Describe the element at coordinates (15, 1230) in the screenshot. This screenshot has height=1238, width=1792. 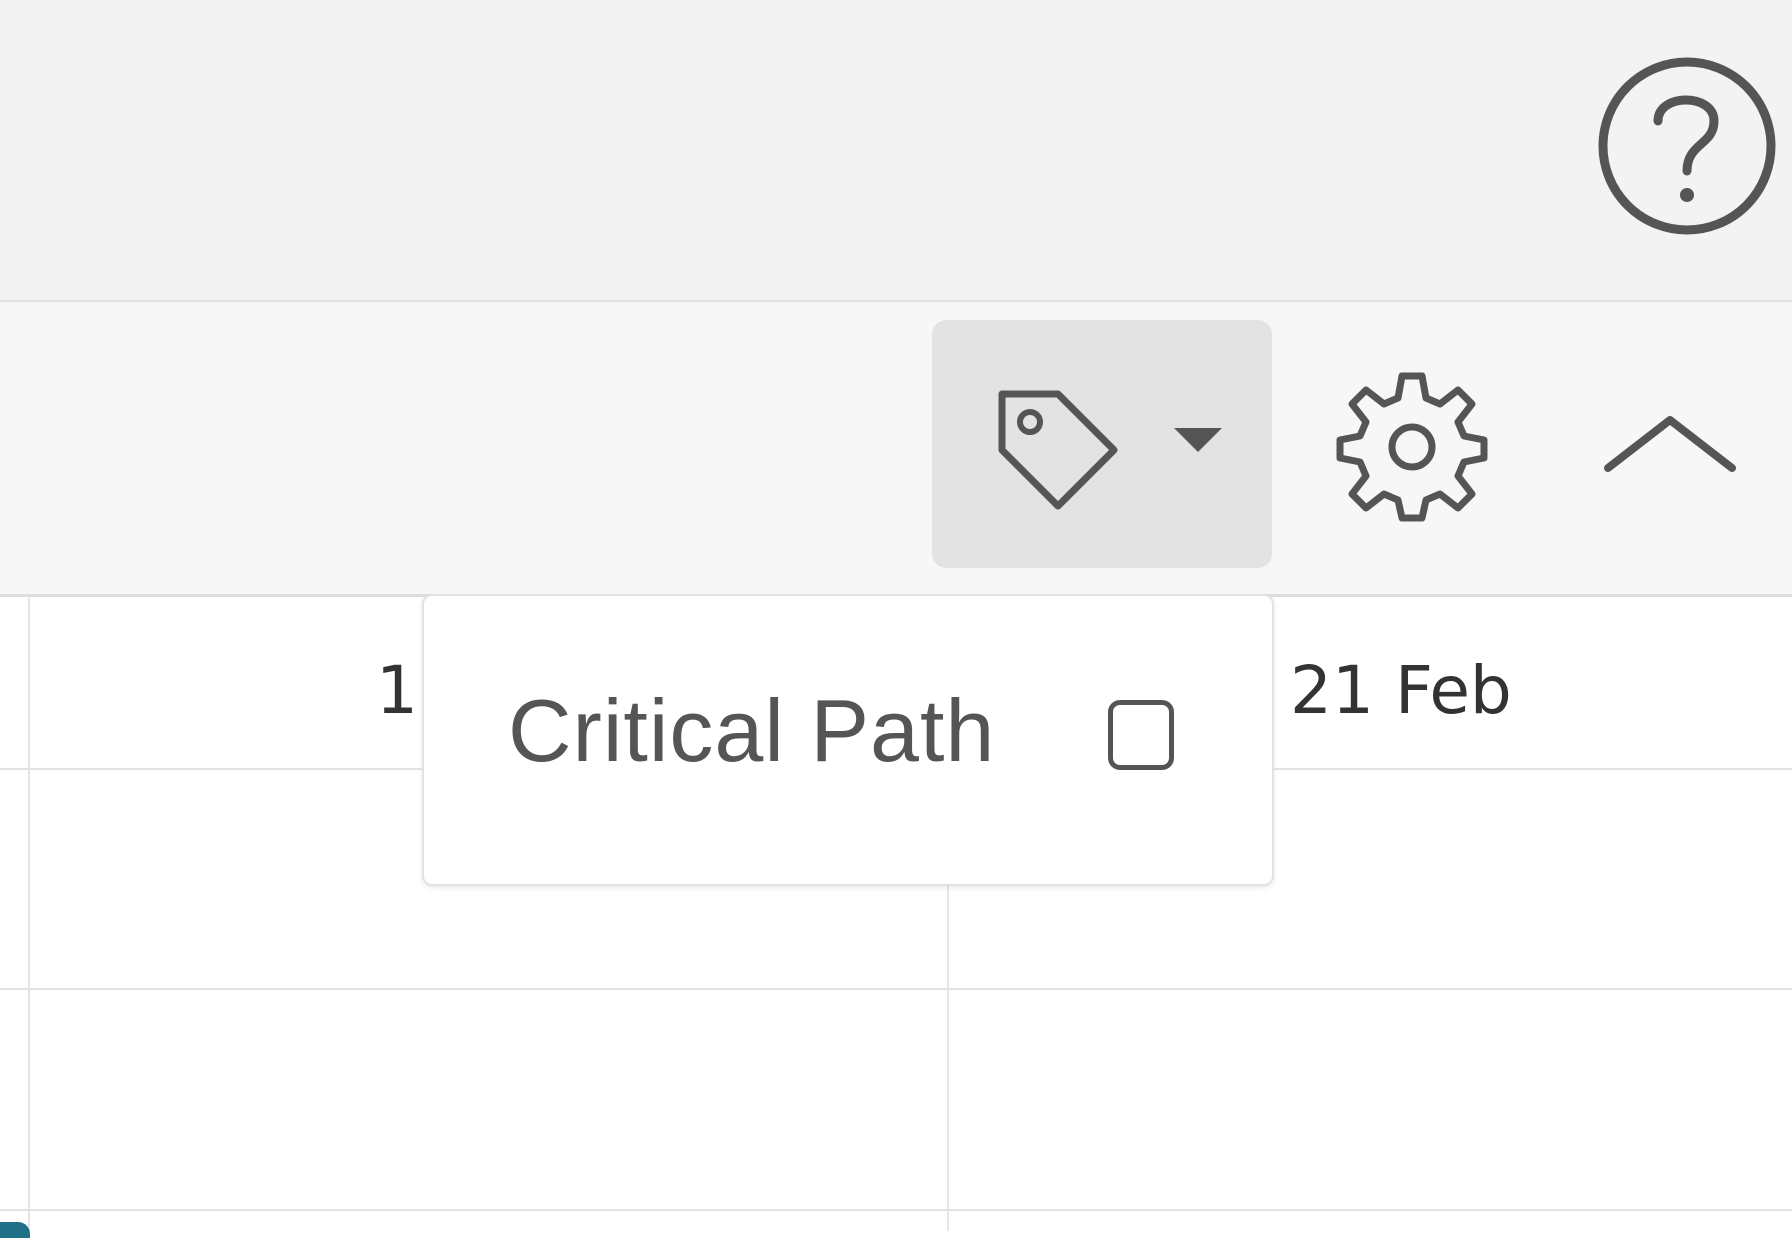
I see `task-bar` at that location.